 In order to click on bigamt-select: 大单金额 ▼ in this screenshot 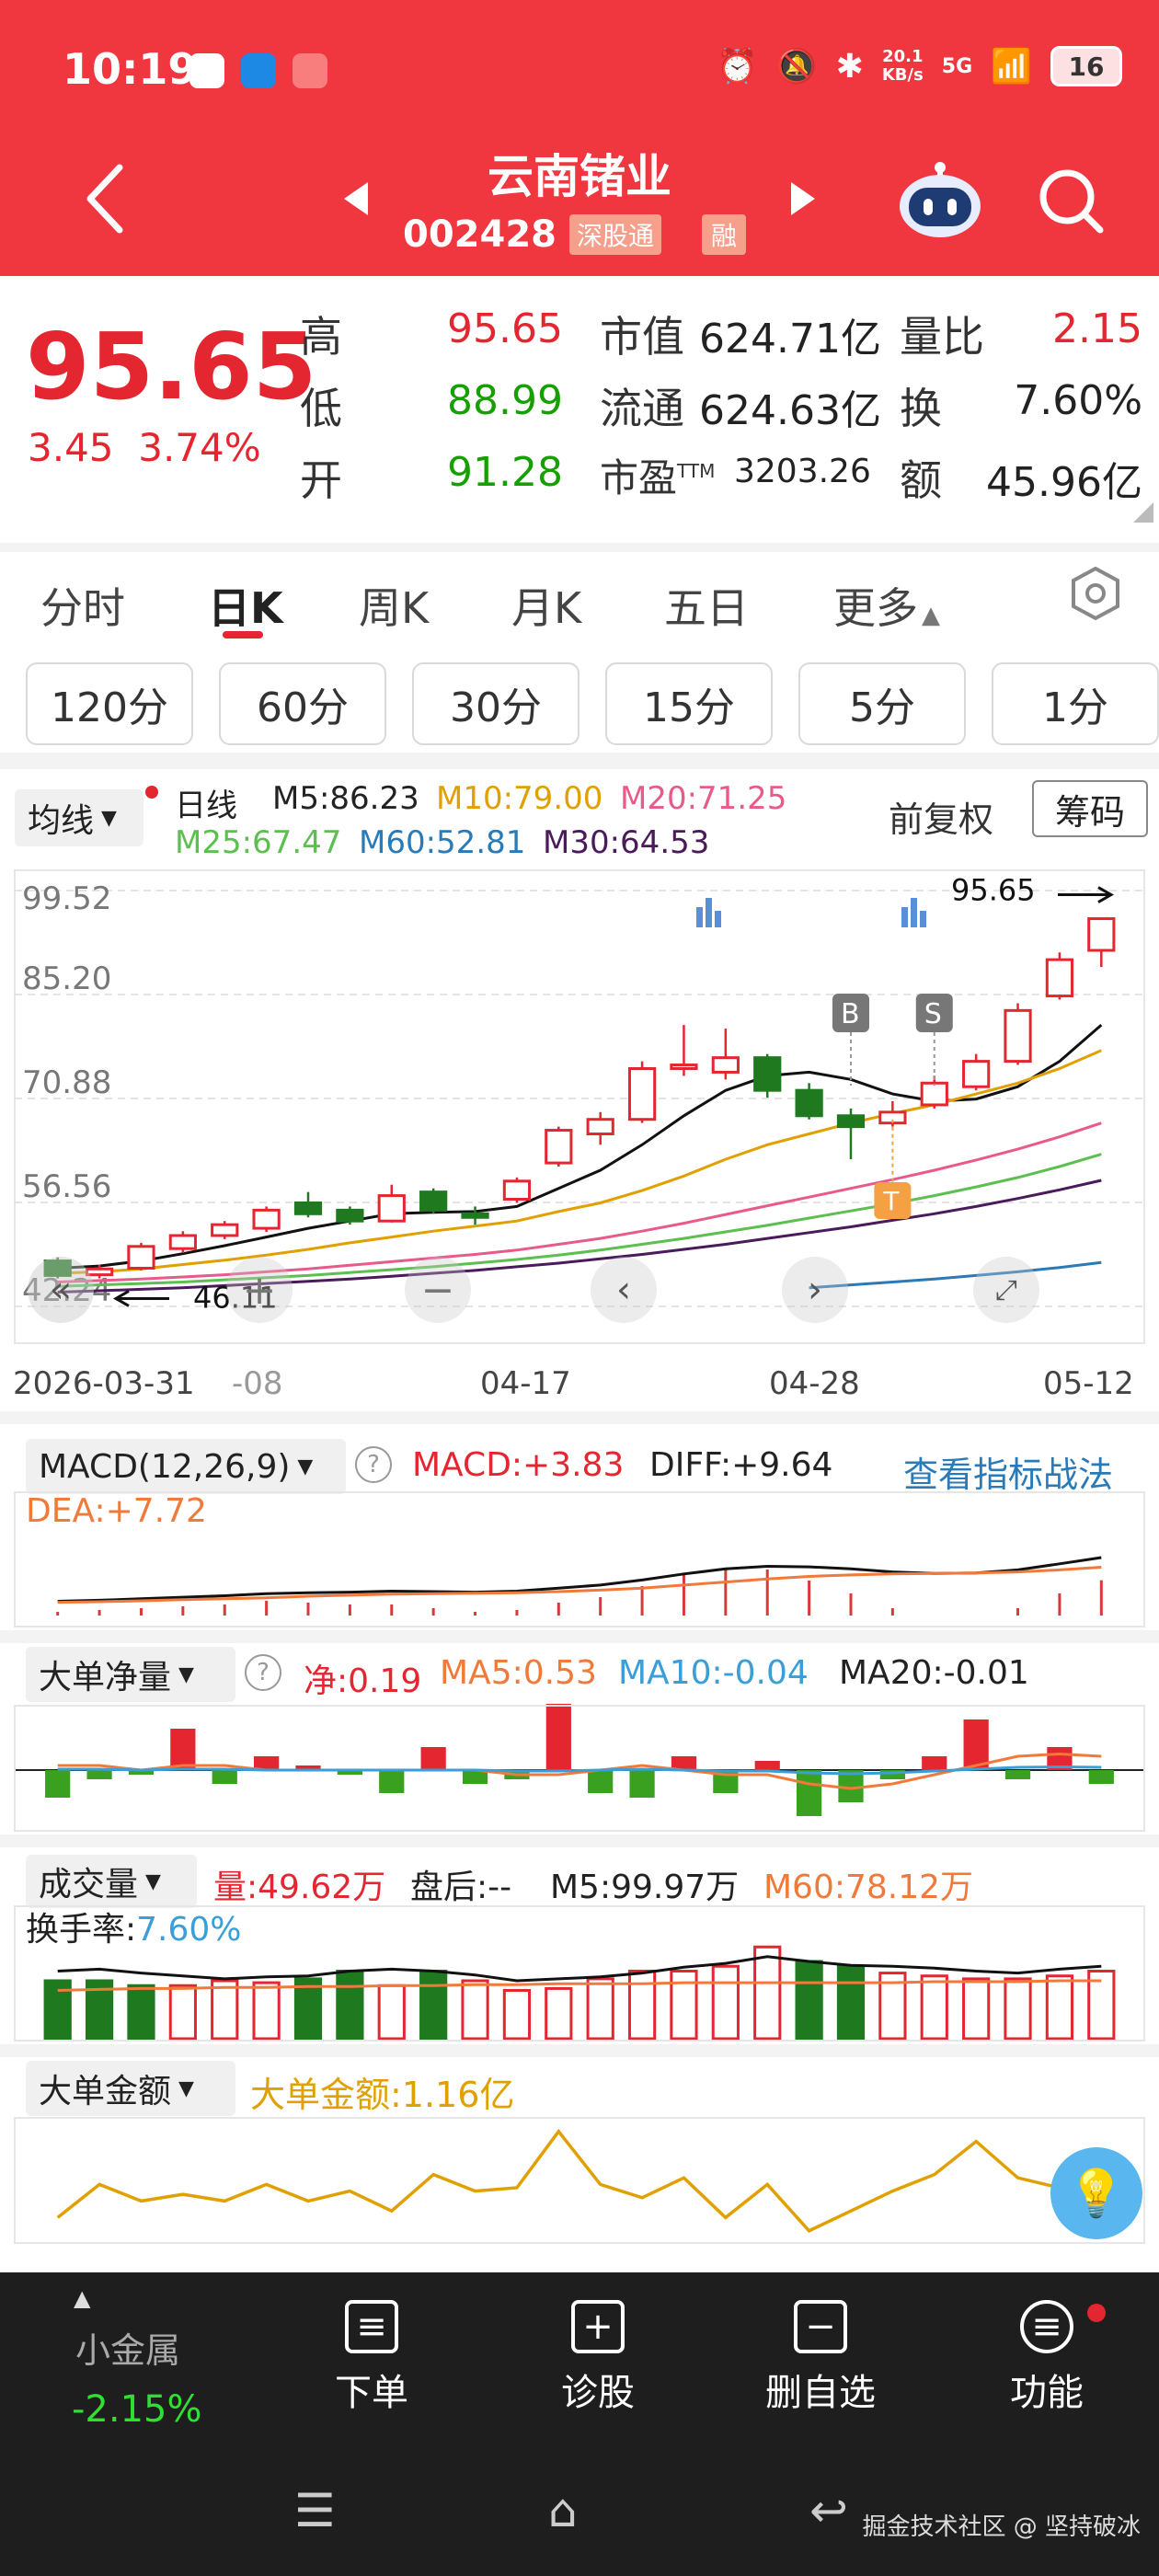, I will do `click(130, 2088)`.